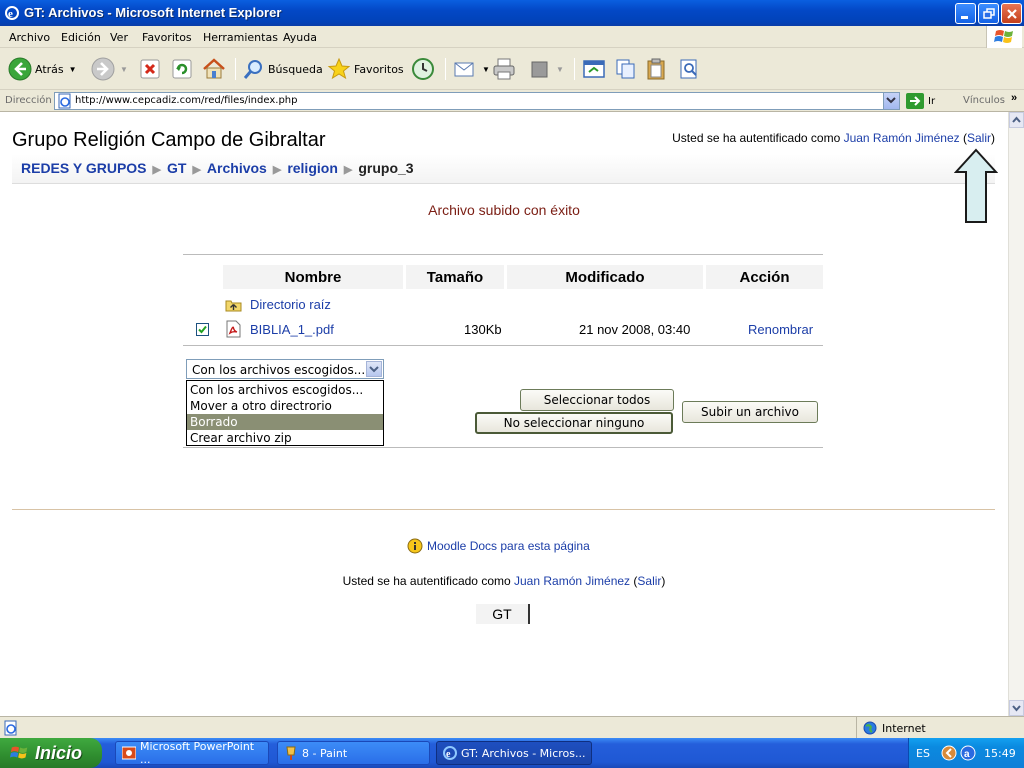 The image size is (1024, 768). What do you see at coordinates (285, 406) in the screenshot?
I see `option-mover: Mover a otro directrorio` at bounding box center [285, 406].